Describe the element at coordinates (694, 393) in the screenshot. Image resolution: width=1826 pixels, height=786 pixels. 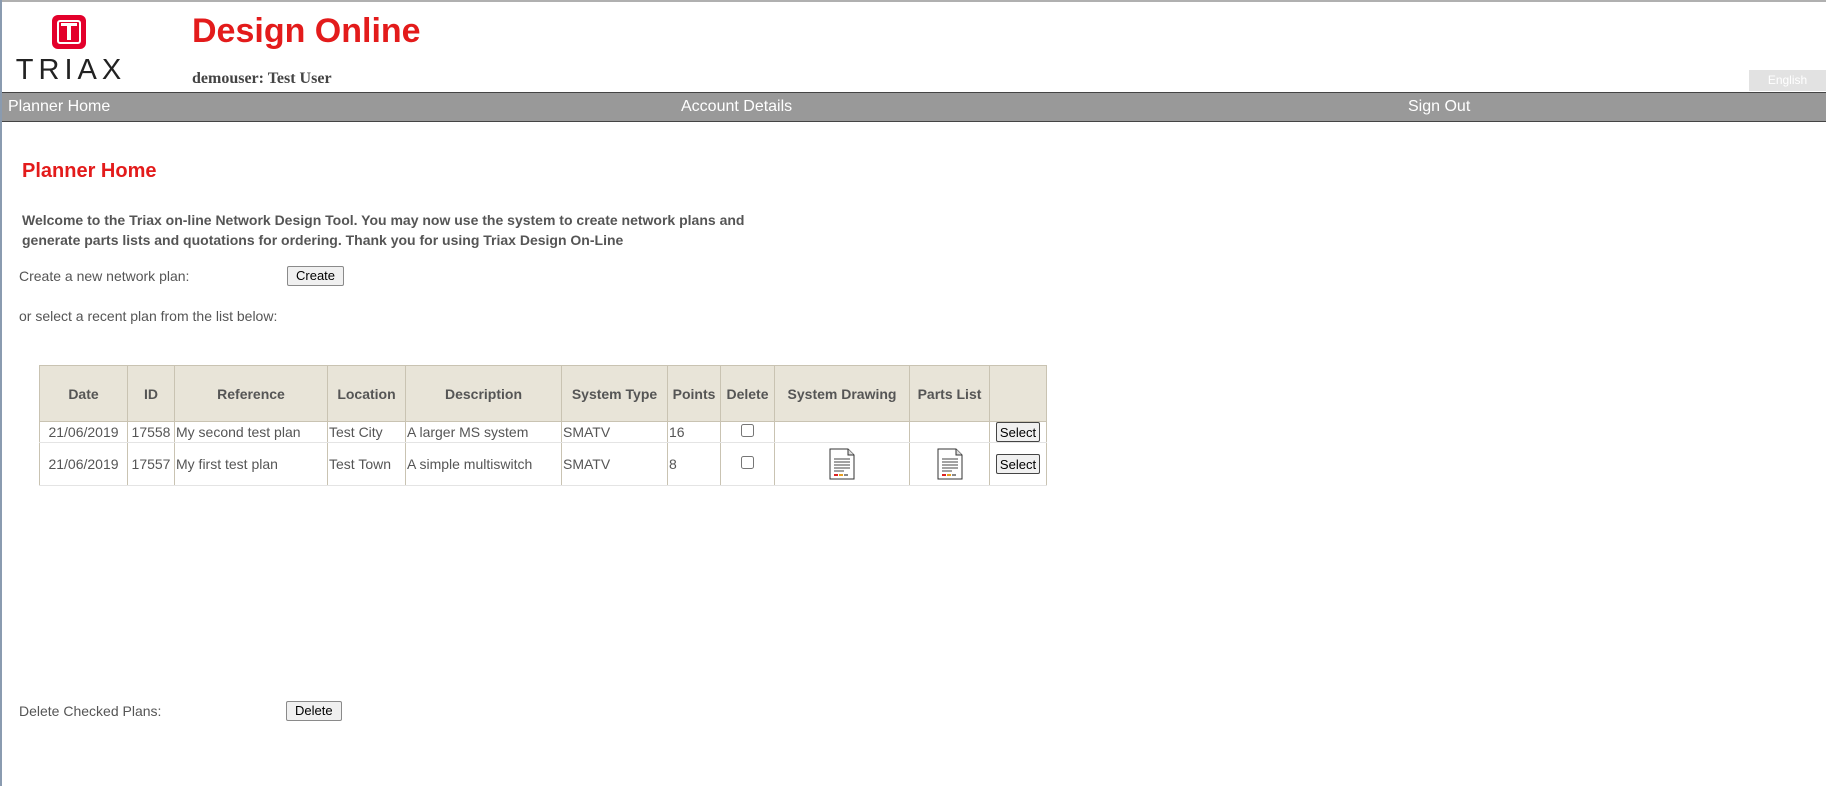
I see `col-points: Points` at that location.